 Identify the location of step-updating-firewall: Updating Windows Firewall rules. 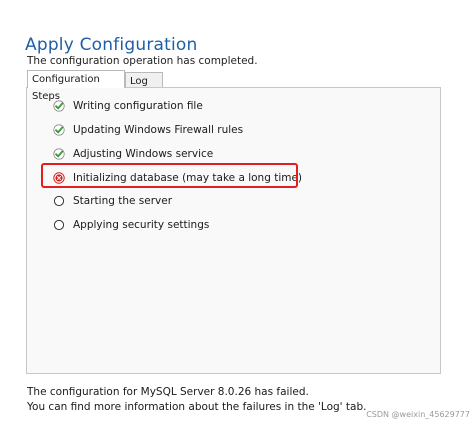
(148, 130).